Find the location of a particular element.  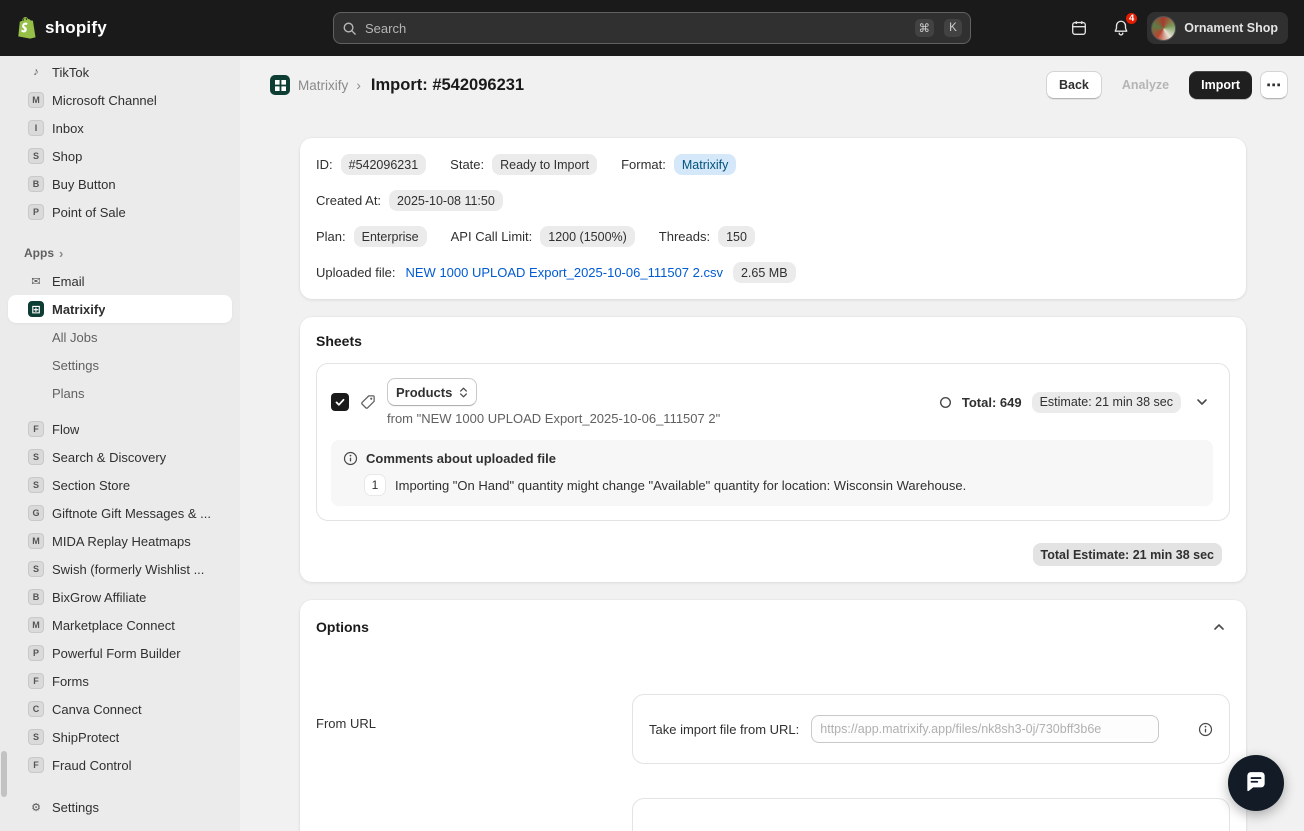

sidebar-apps-header: Apps › is located at coordinates (120, 253).